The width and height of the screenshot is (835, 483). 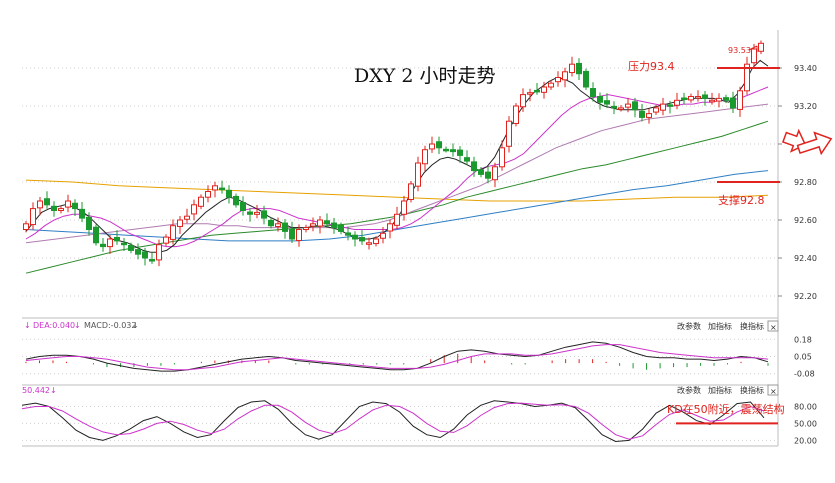 I want to click on ma120-line, so click(x=397, y=206).